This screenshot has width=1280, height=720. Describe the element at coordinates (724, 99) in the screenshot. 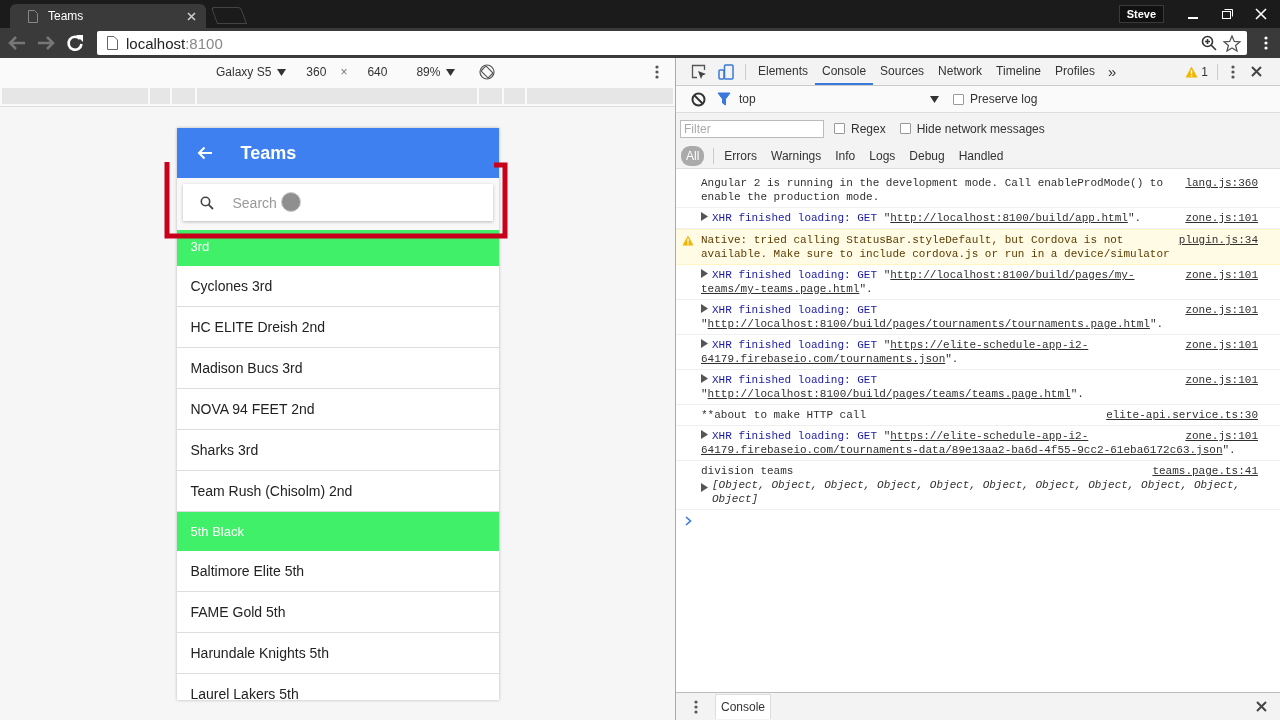

I see `filter-icon` at that location.